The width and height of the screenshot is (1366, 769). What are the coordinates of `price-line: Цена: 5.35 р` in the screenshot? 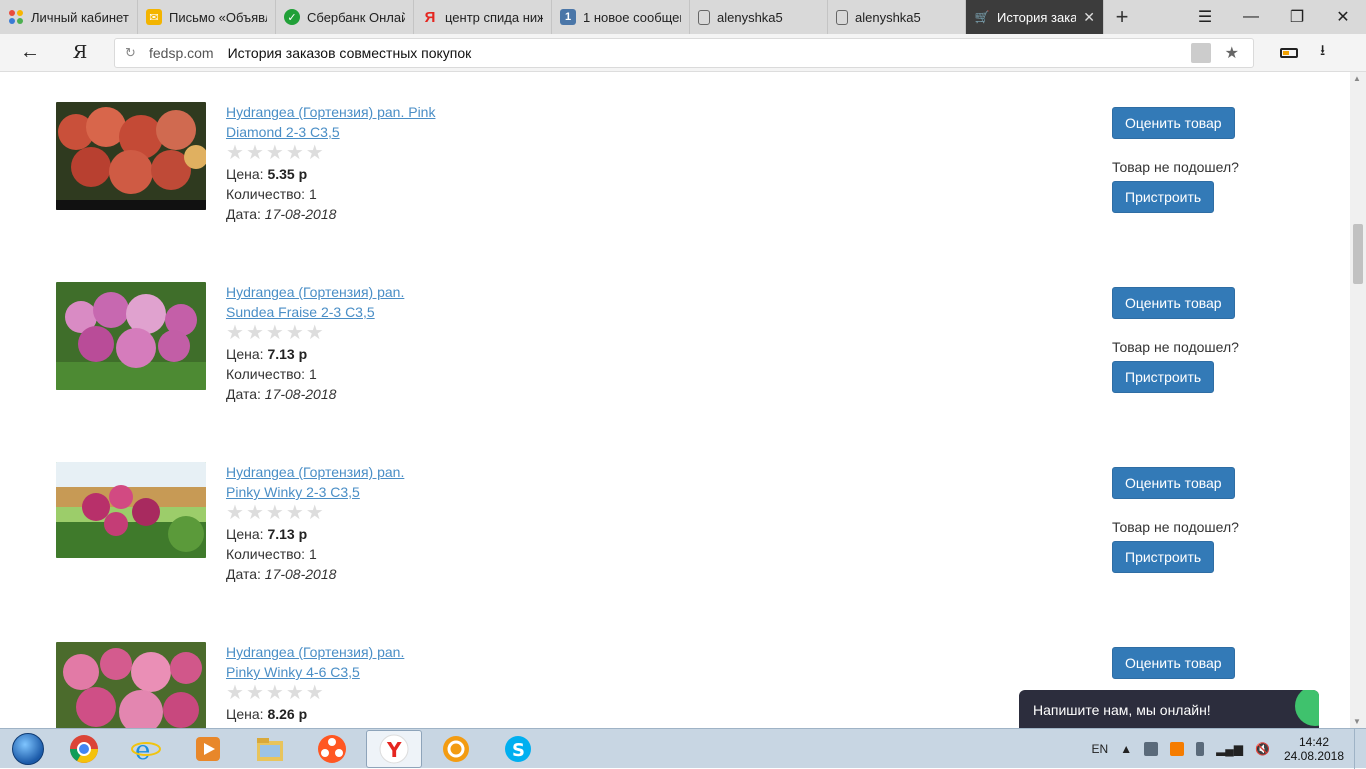 It's located at (267, 174).